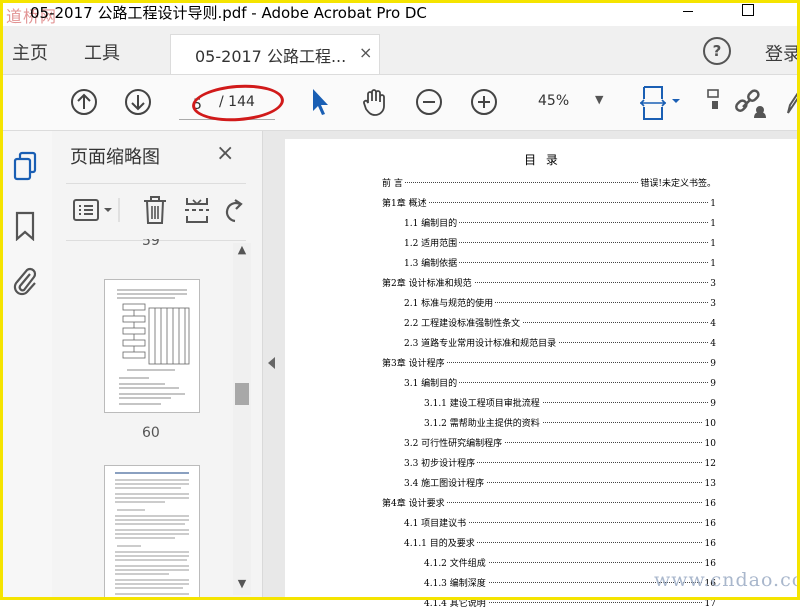 This screenshot has width=800, height=611. What do you see at coordinates (432, 224) in the screenshot?
I see `toc-entry-label: 1.1 编制目的` at bounding box center [432, 224].